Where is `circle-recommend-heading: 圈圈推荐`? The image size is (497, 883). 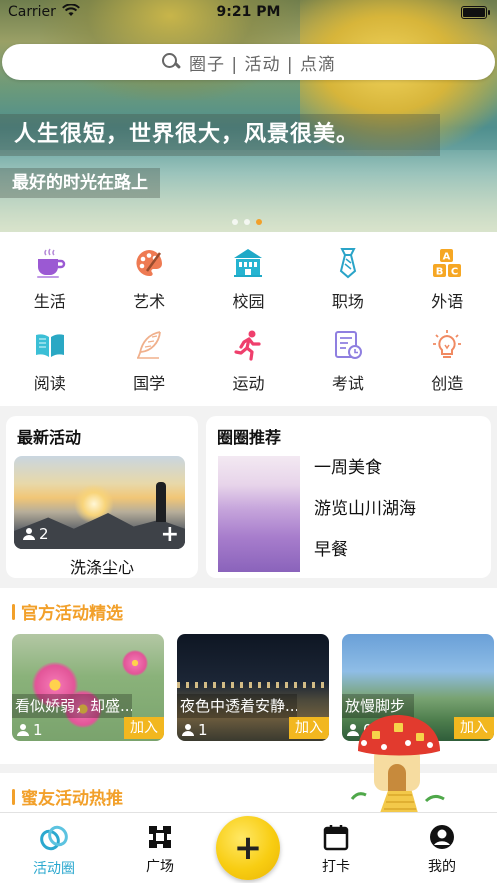 circle-recommend-heading: 圈圈推荐 is located at coordinates (249, 437).